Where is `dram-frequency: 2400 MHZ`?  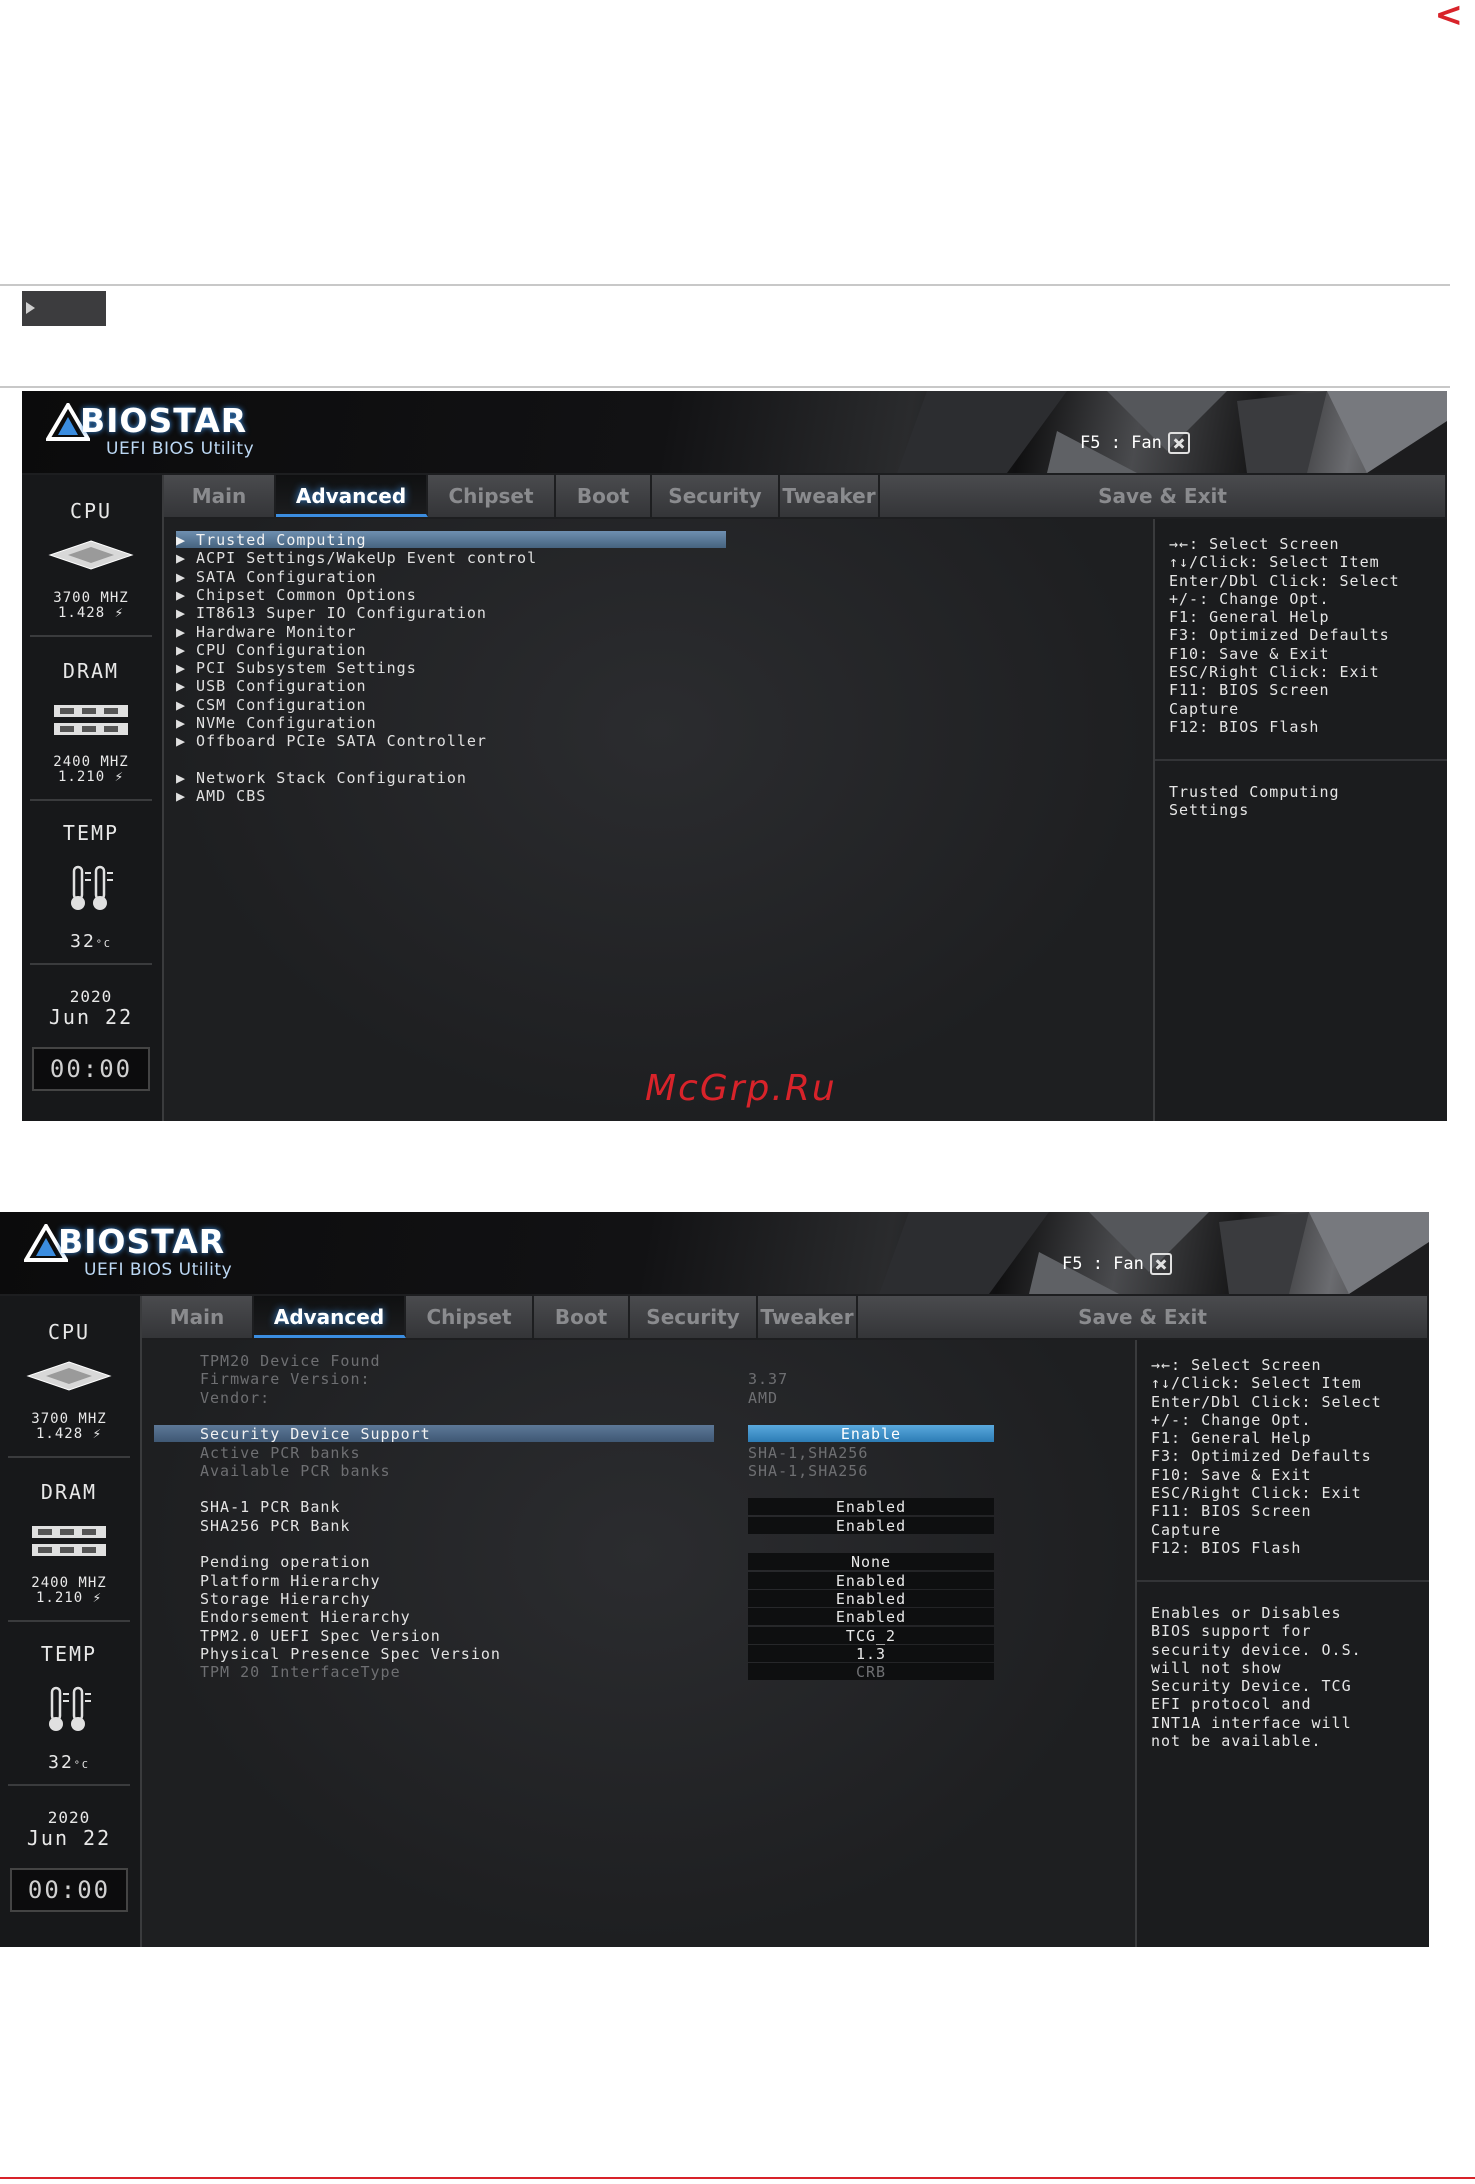 dram-frequency: 2400 MHZ is located at coordinates (91, 762).